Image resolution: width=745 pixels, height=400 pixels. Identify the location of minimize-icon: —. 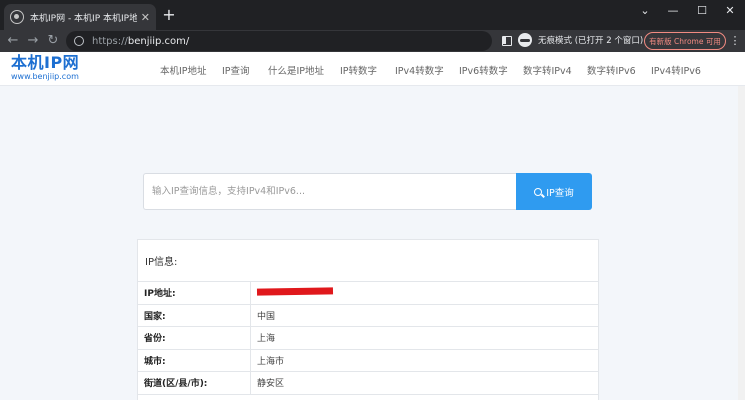
(673, 10).